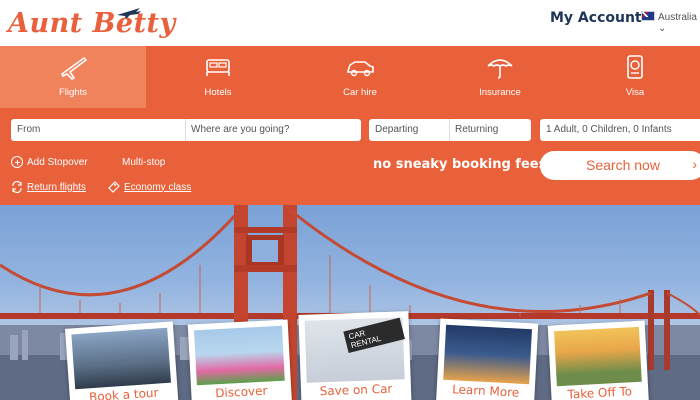  I want to click on tab-visa: Visa, so click(635, 77).